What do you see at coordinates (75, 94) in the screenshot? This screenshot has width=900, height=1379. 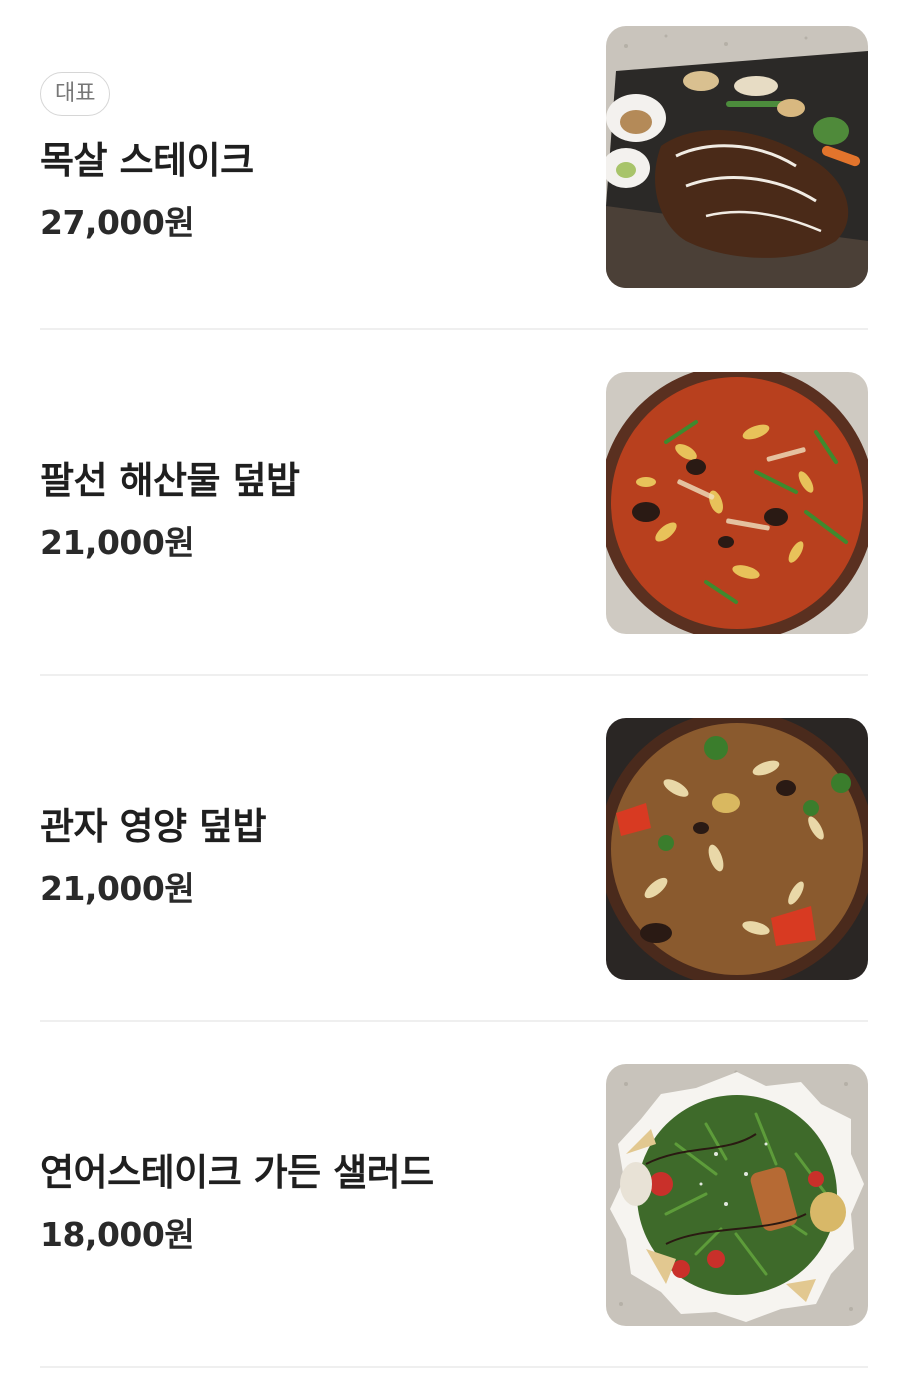 I see `signature-badge: 대표` at bounding box center [75, 94].